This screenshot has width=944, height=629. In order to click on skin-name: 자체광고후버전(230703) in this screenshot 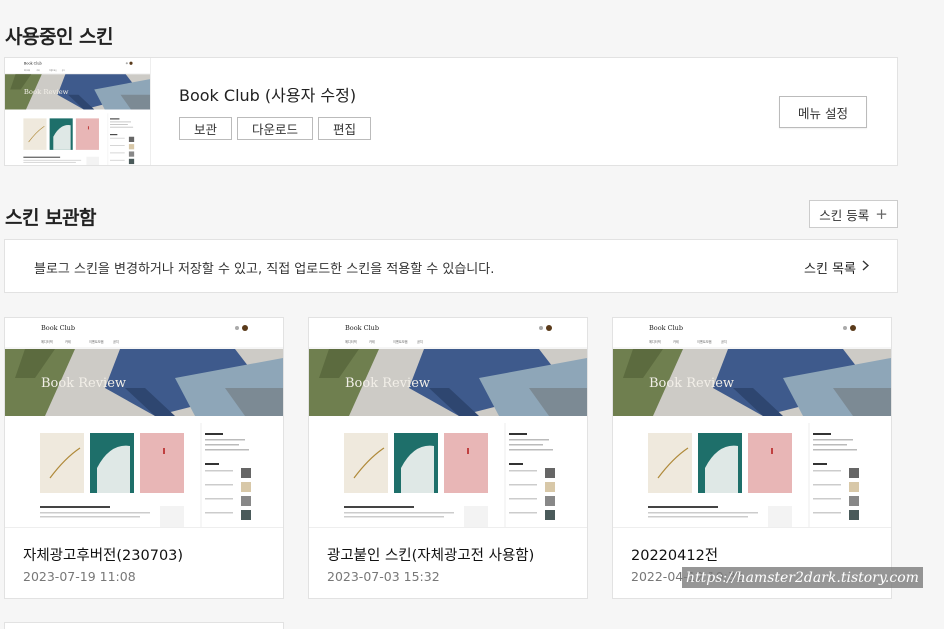, I will do `click(103, 556)`.